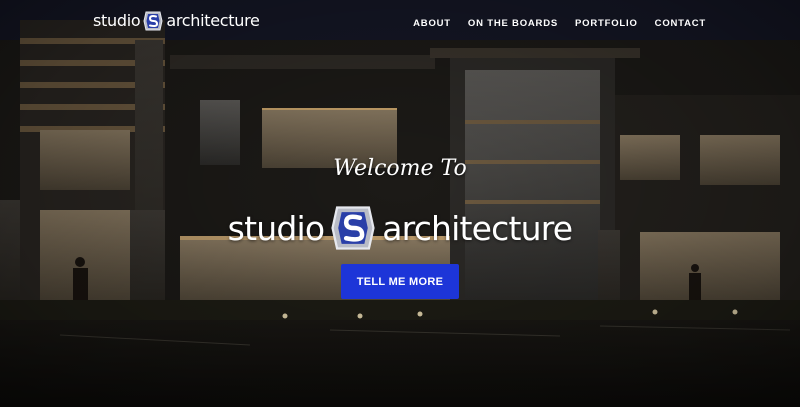  What do you see at coordinates (680, 23) in the screenshot?
I see `nav-contact-link: CONTACT` at bounding box center [680, 23].